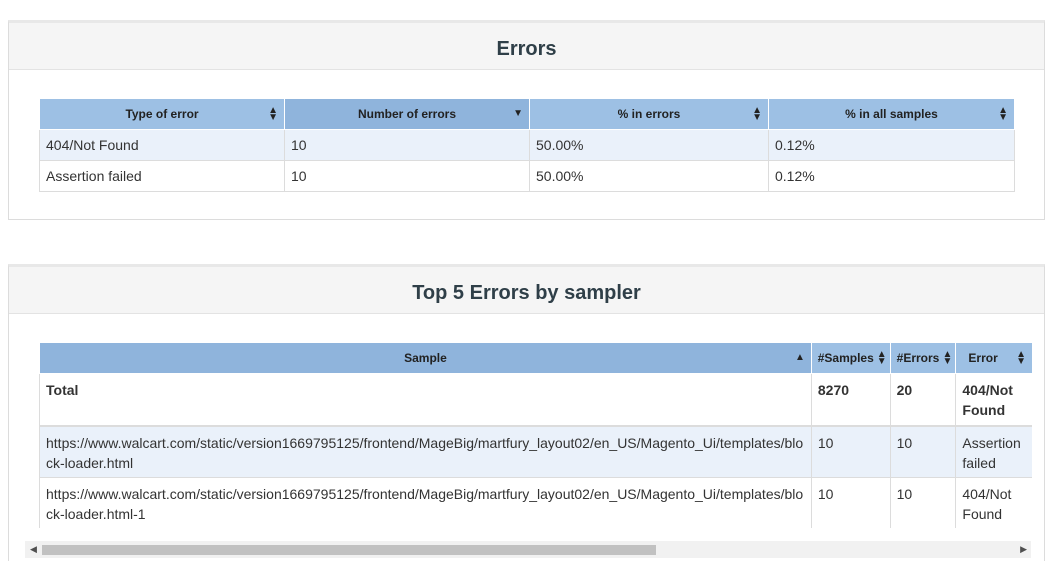  I want to click on cell-error: Assertion failed, so click(993, 451).